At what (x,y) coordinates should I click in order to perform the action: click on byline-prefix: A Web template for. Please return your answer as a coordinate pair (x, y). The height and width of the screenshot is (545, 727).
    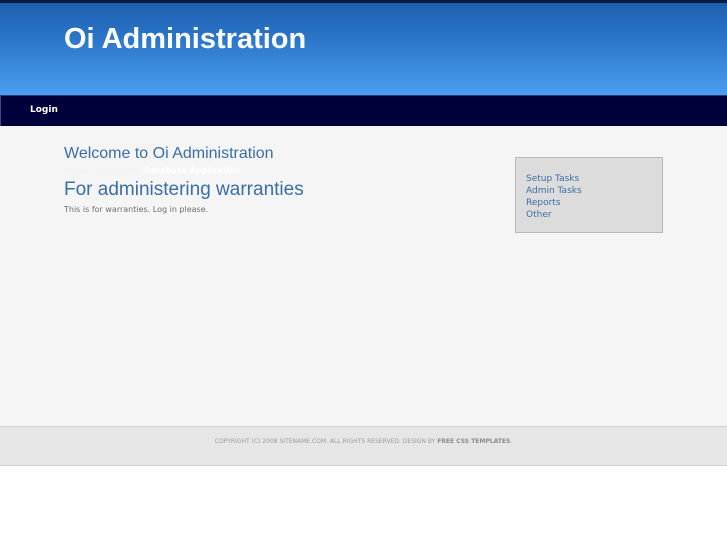
    Looking at the image, I should click on (103, 170).